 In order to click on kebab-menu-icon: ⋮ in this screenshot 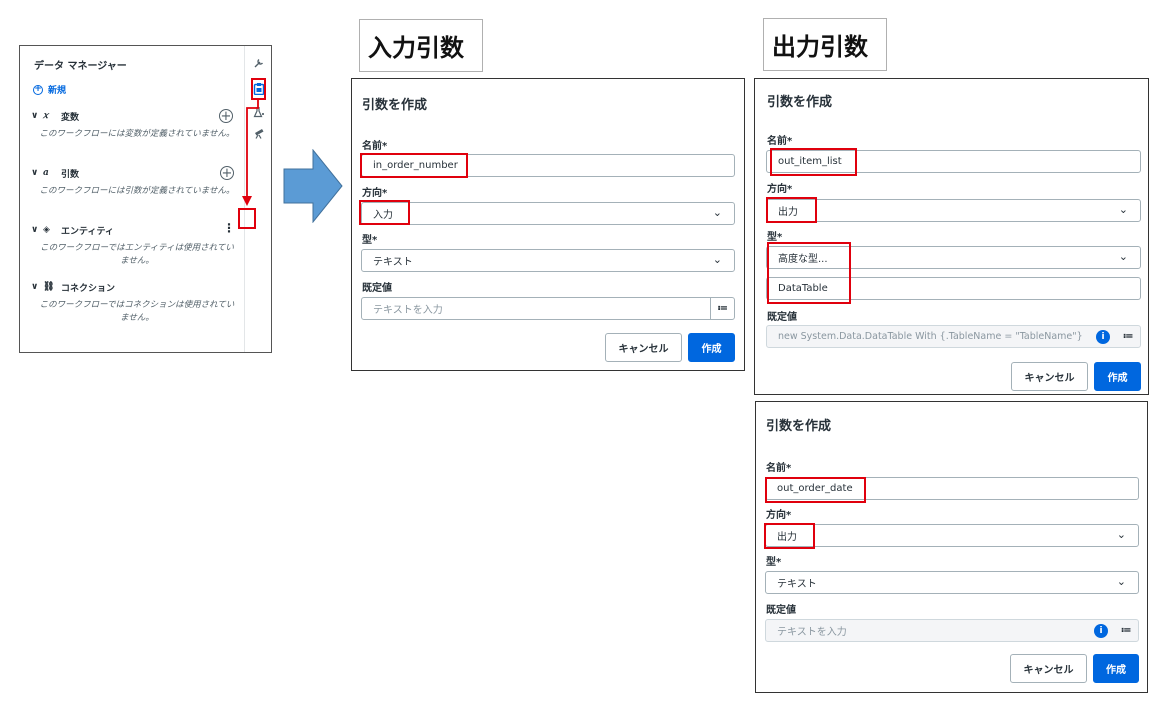, I will do `click(229, 228)`.